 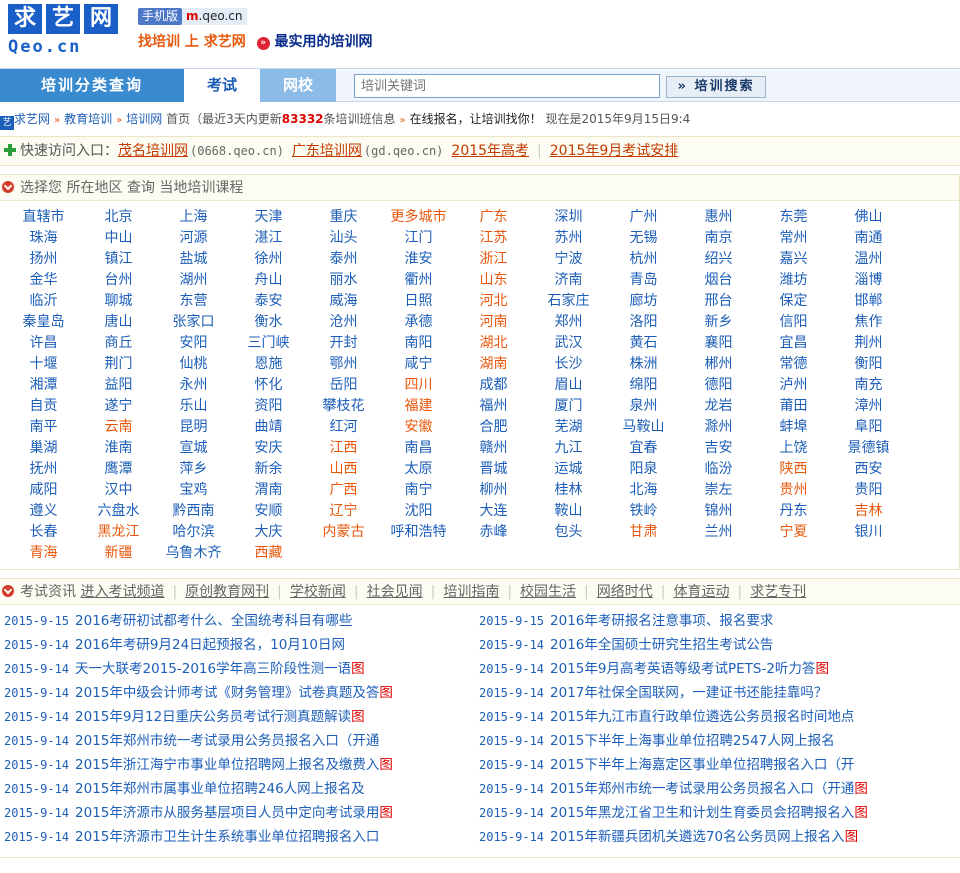 What do you see at coordinates (643, 280) in the screenshot?
I see `city-link: 青岛` at bounding box center [643, 280].